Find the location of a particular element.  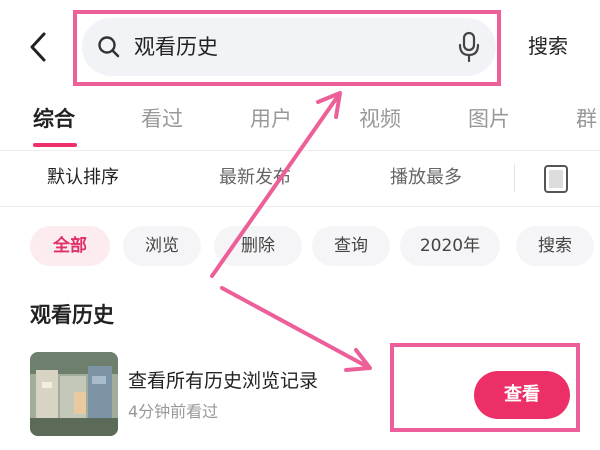

tab-videos: 视频 is located at coordinates (380, 119).